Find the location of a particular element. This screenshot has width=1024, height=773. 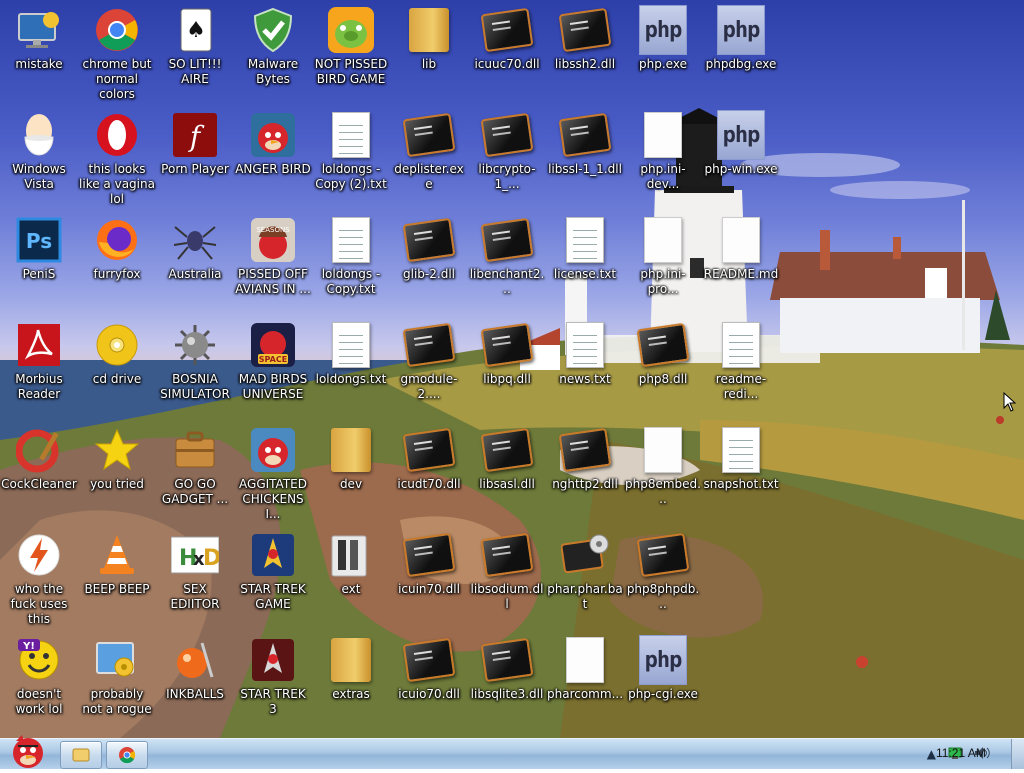

desktop-icon-libsqlite3: libsqlite3.dll is located at coordinates (507, 682).